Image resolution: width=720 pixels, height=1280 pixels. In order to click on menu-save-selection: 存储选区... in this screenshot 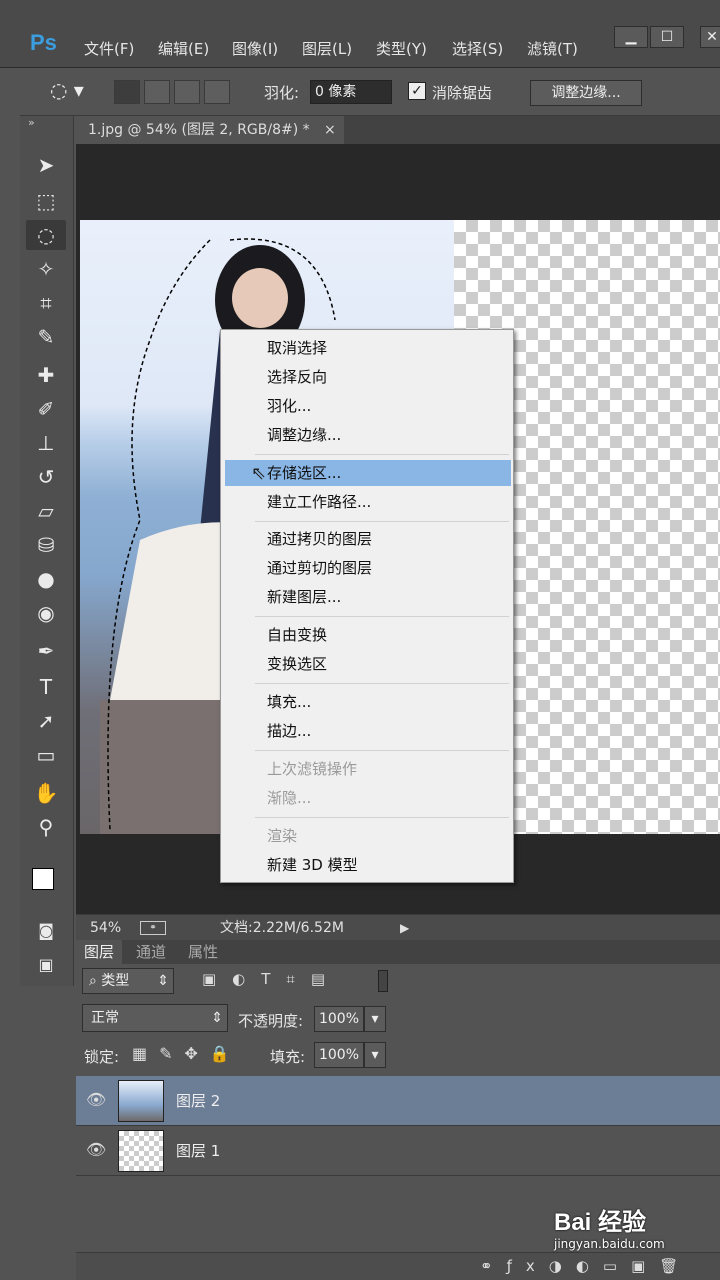, I will do `click(368, 473)`.